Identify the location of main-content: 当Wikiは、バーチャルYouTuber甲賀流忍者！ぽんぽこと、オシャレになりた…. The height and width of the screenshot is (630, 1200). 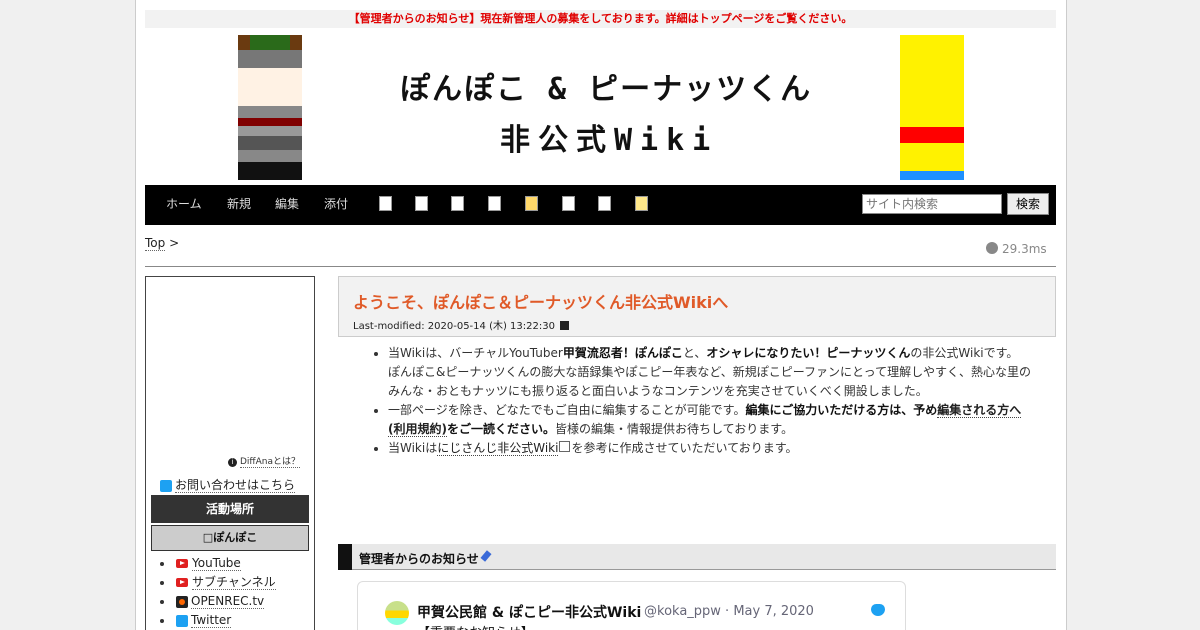
(708, 401).